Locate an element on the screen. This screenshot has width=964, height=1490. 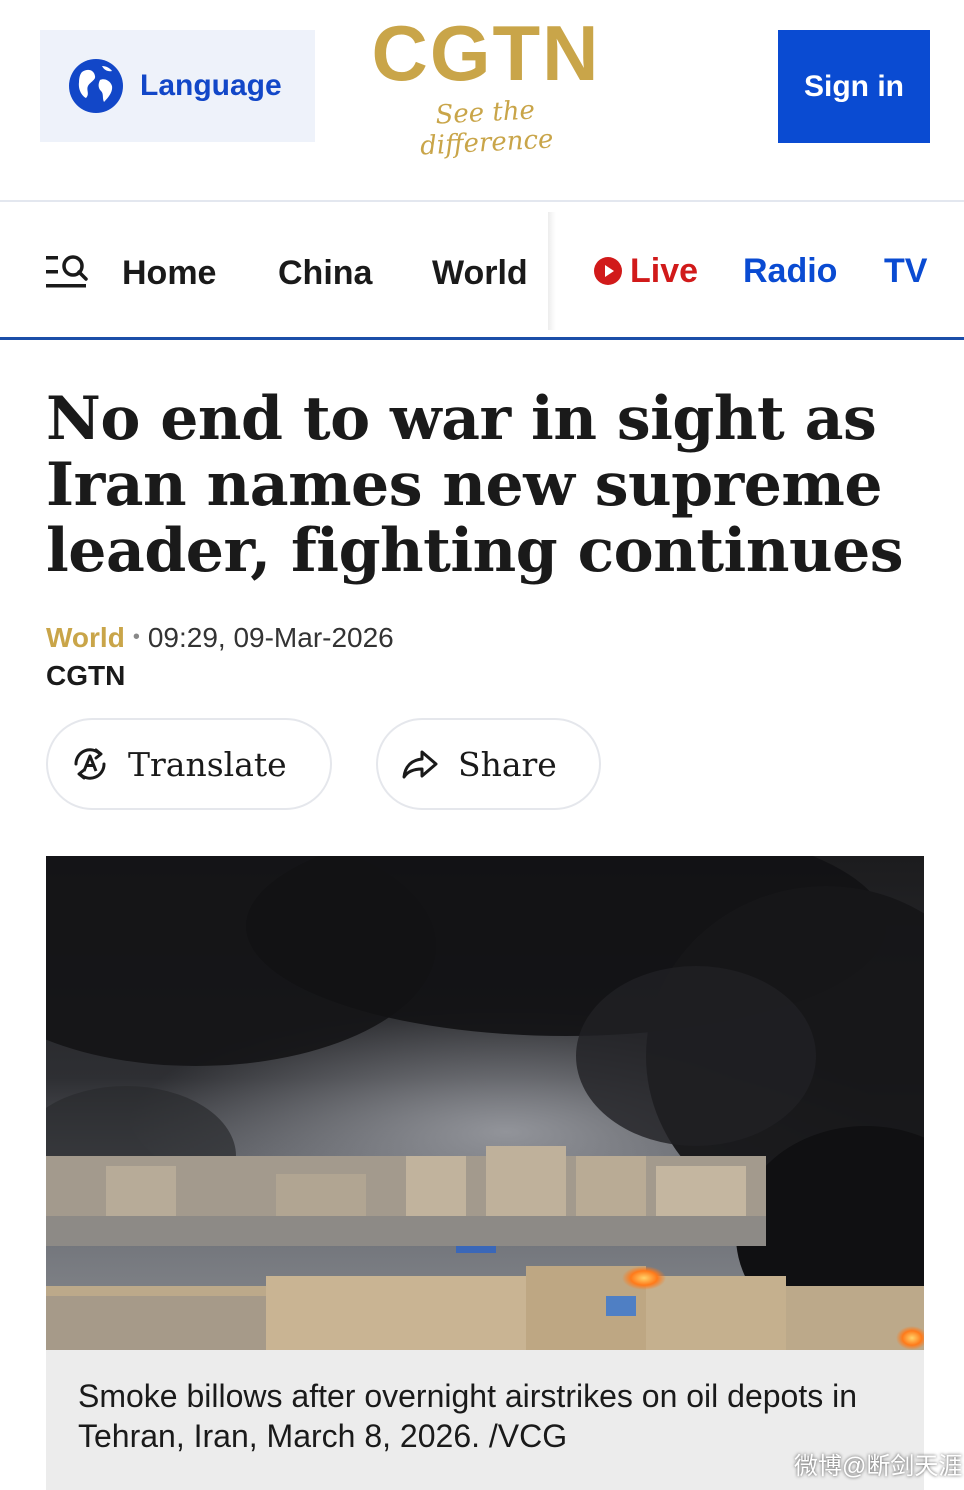
article-meta: World • 09:29, 09-Mar-2026 is located at coordinates (220, 638).